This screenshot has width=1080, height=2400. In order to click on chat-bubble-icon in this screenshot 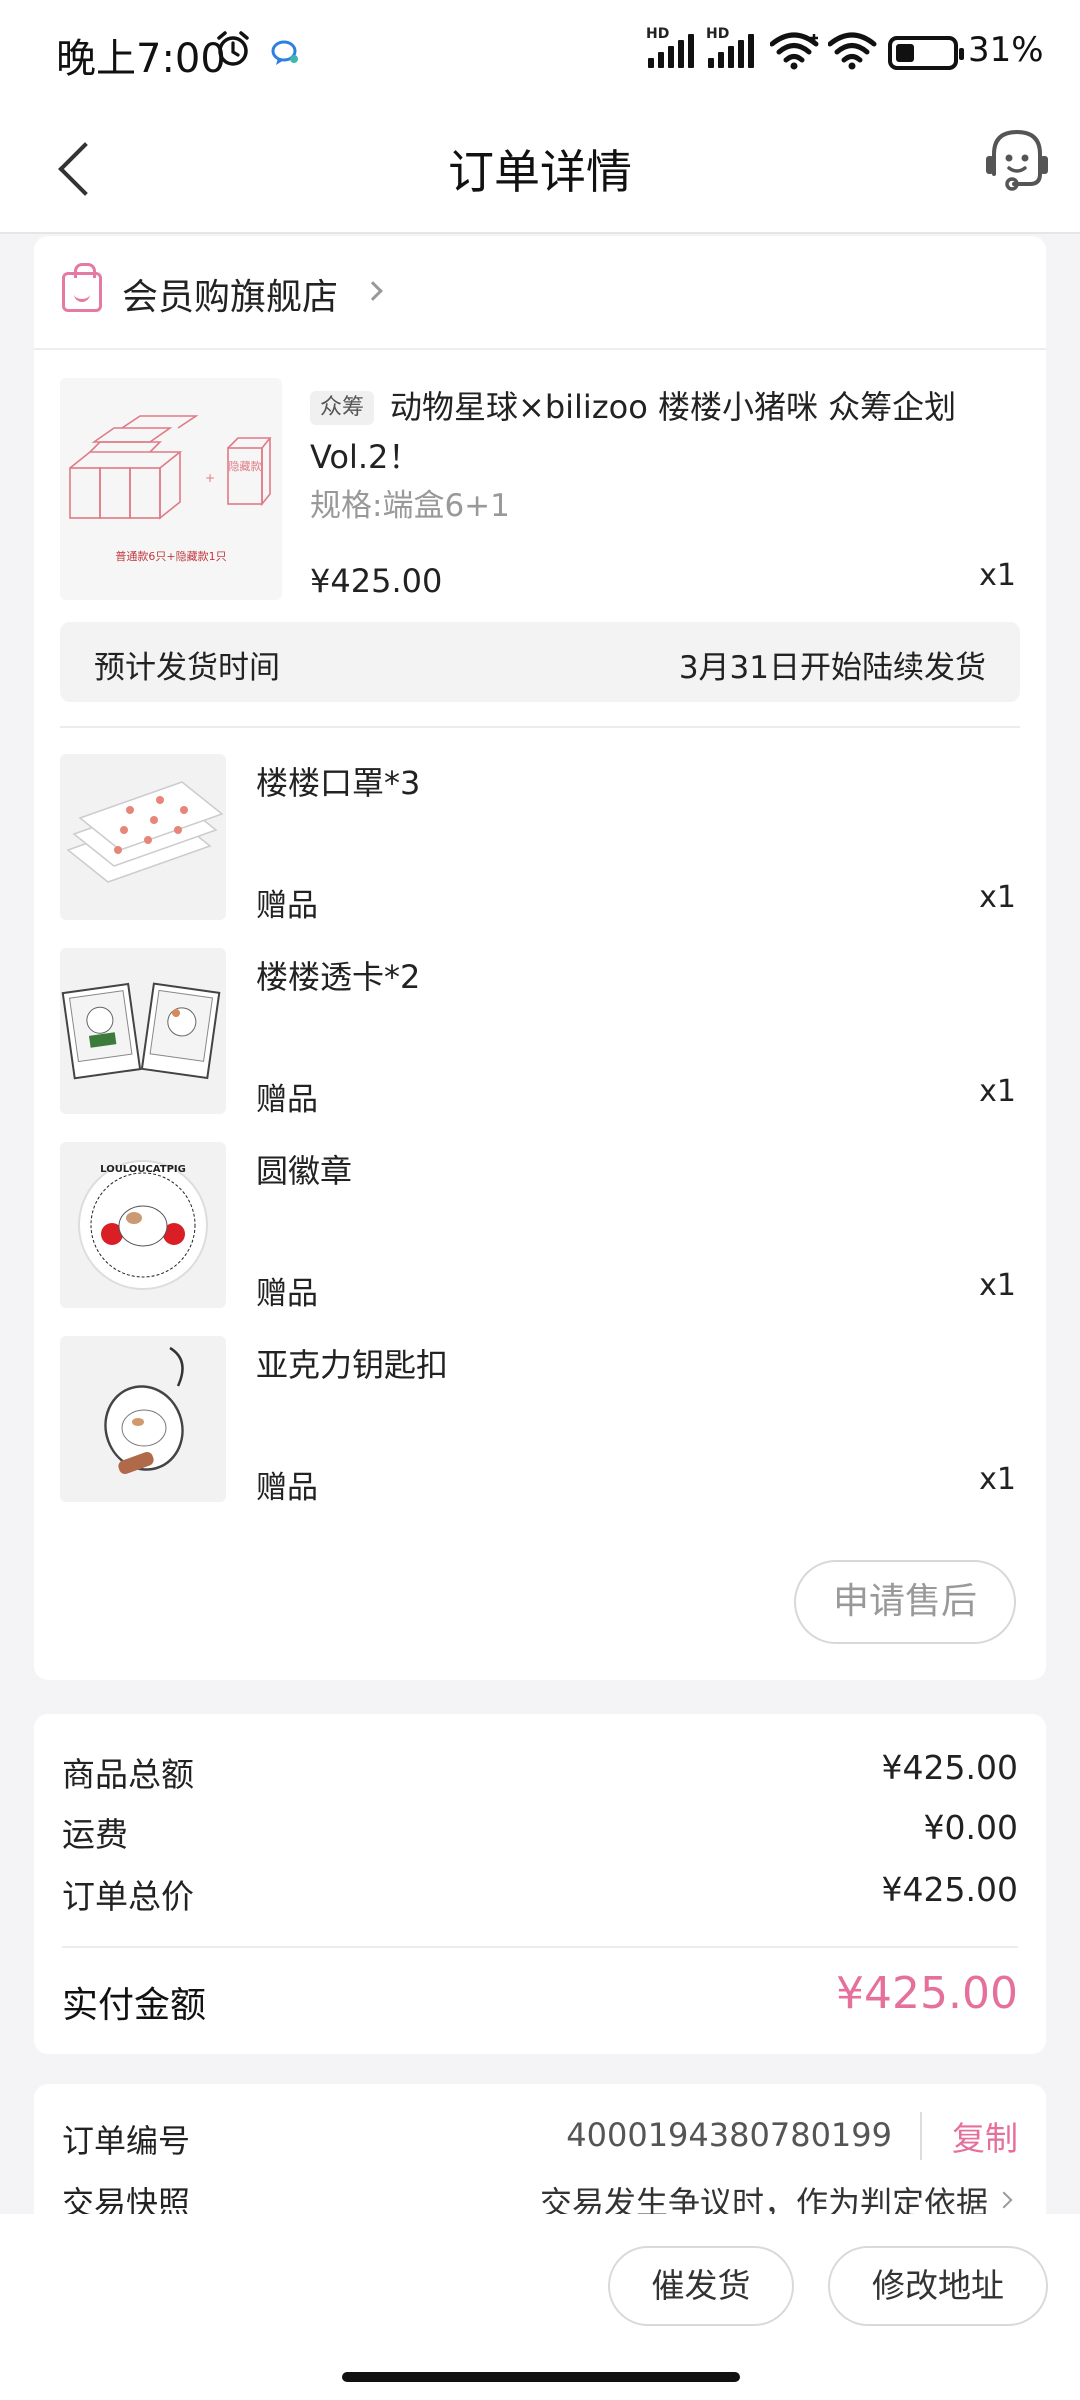, I will do `click(285, 56)`.